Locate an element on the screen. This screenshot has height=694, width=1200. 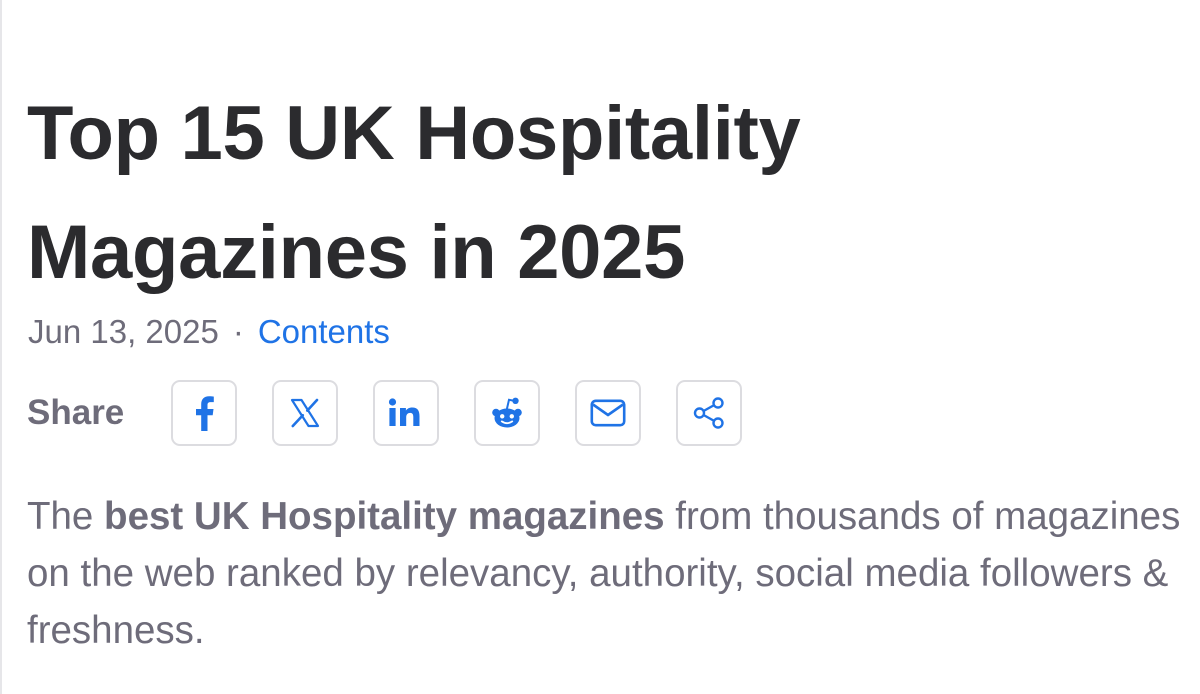
share-more-button is located at coordinates (709, 413).